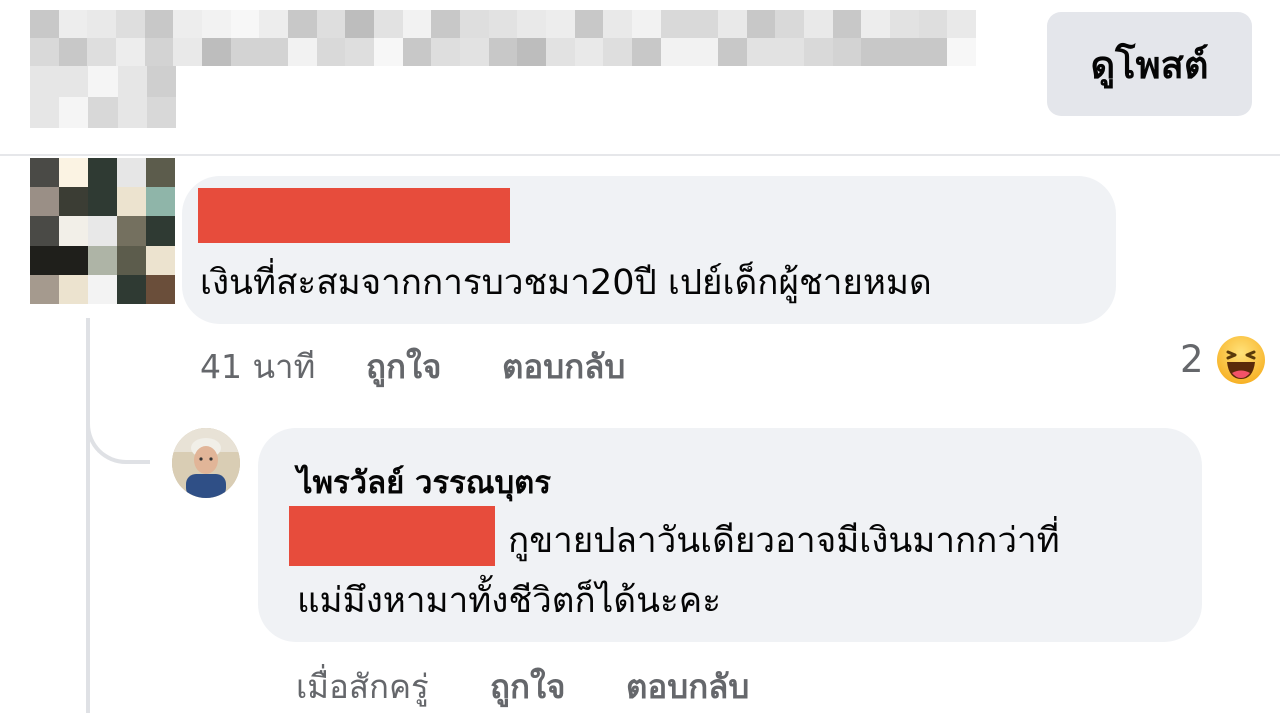 This screenshot has width=1280, height=713. What do you see at coordinates (1241, 360) in the screenshot?
I see `haha-emoji-icon` at bounding box center [1241, 360].